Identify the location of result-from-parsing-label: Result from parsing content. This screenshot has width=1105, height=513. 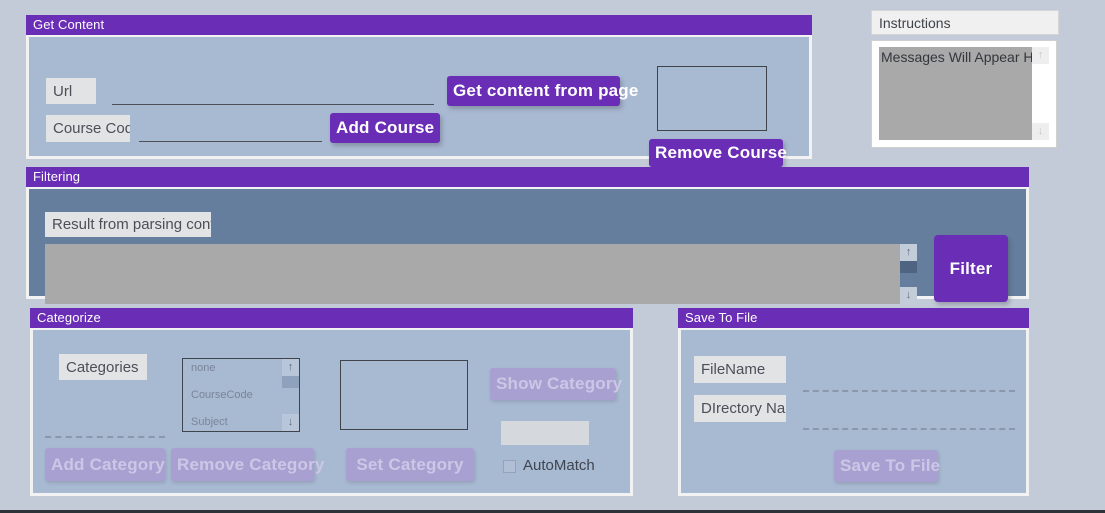
(128, 224).